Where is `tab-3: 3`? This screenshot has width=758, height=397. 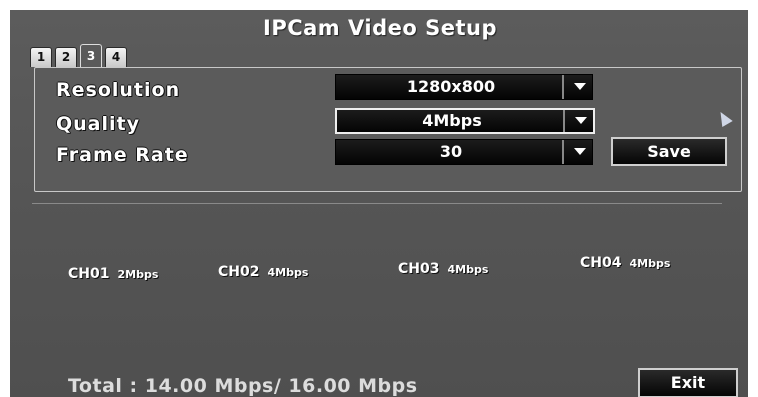
tab-3: 3 is located at coordinates (91, 55).